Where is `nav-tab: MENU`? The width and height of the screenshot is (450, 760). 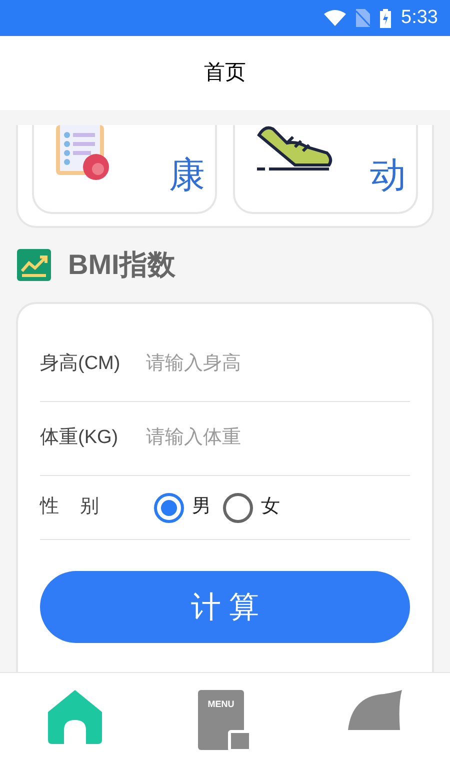
nav-tab: MENU is located at coordinates (225, 712).